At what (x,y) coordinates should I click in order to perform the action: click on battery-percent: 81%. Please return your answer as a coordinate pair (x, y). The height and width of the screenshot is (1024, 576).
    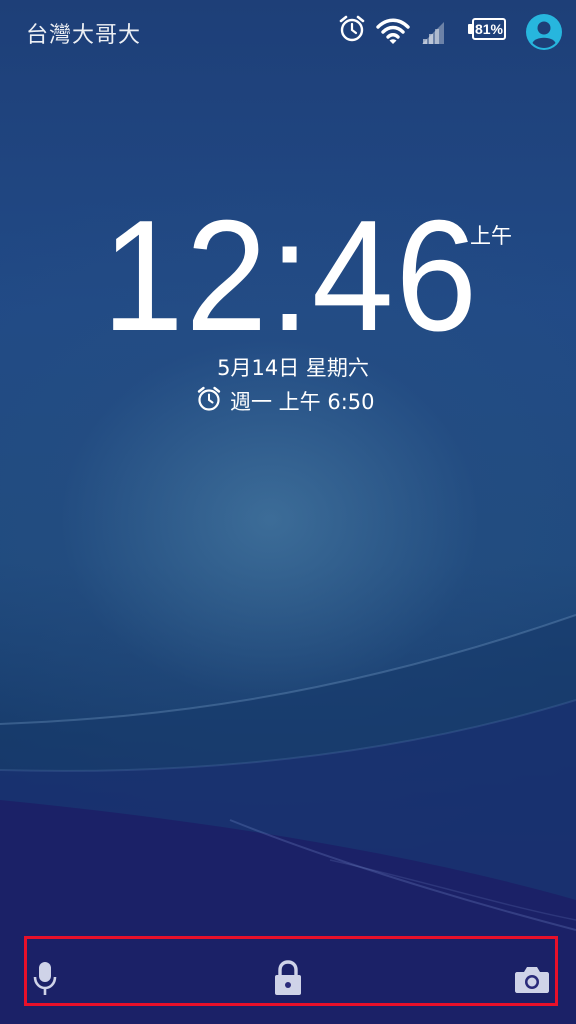
    Looking at the image, I should click on (489, 29).